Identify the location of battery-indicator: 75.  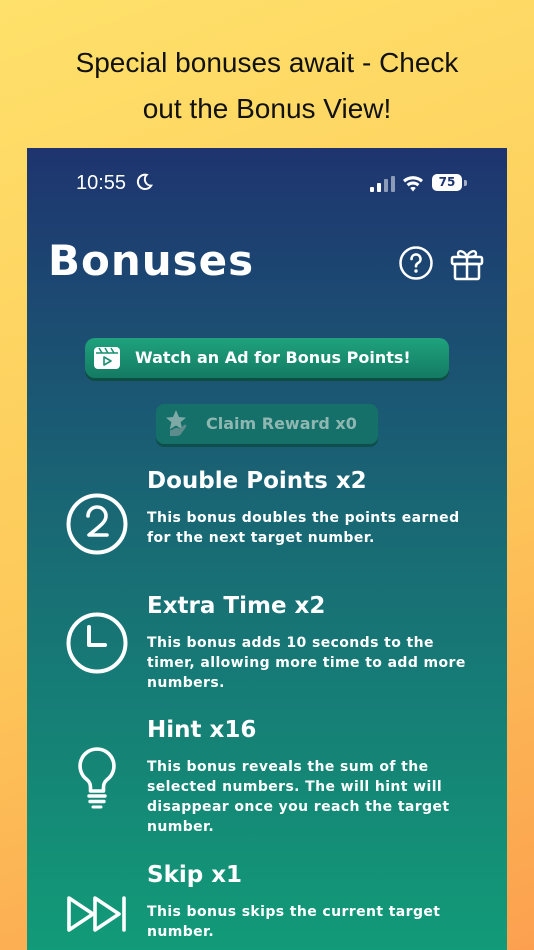
(447, 182).